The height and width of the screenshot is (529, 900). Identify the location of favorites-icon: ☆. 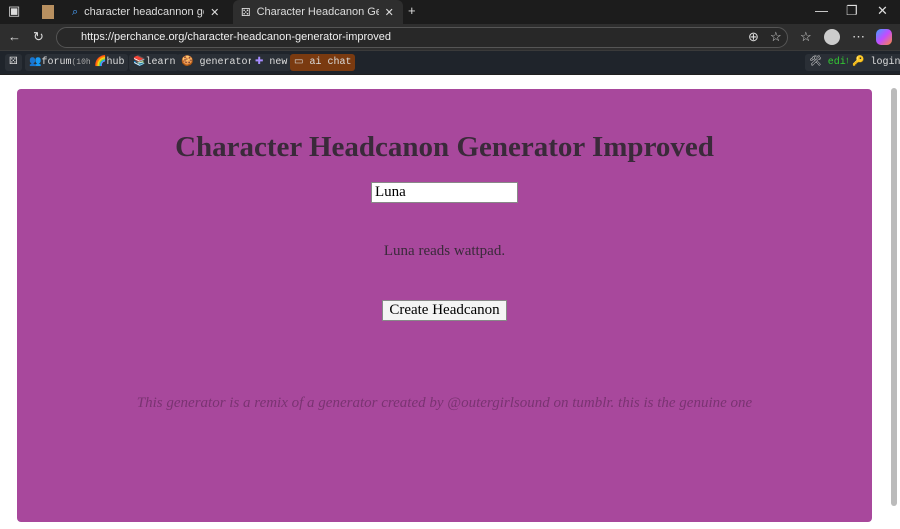
(806, 37).